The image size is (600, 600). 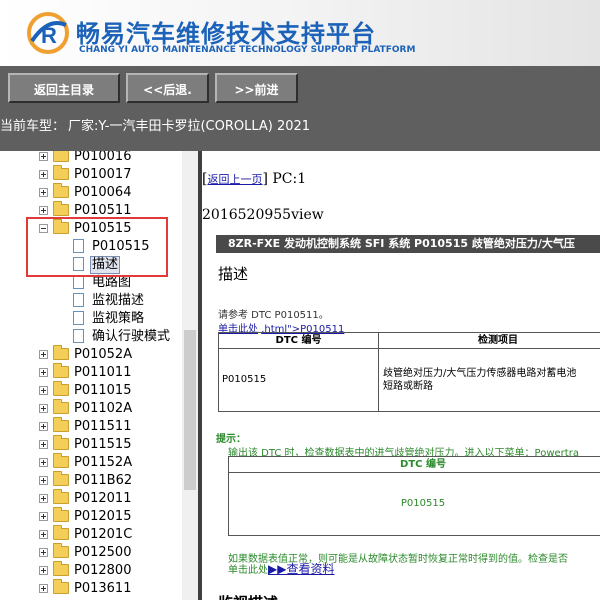 What do you see at coordinates (256, 88) in the screenshot?
I see `forward-button: >>前进` at bounding box center [256, 88].